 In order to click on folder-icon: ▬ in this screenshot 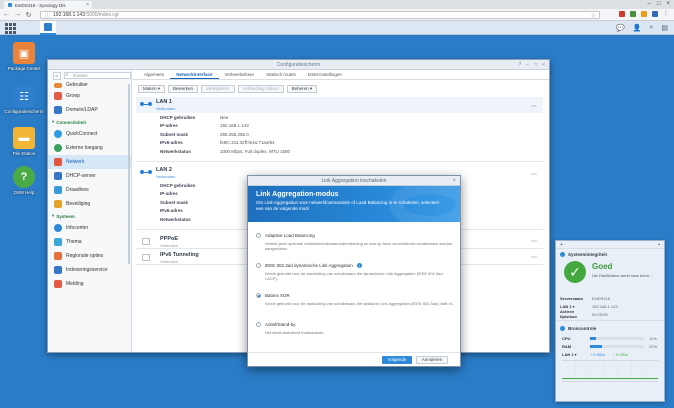, I will do `click(24, 138)`.